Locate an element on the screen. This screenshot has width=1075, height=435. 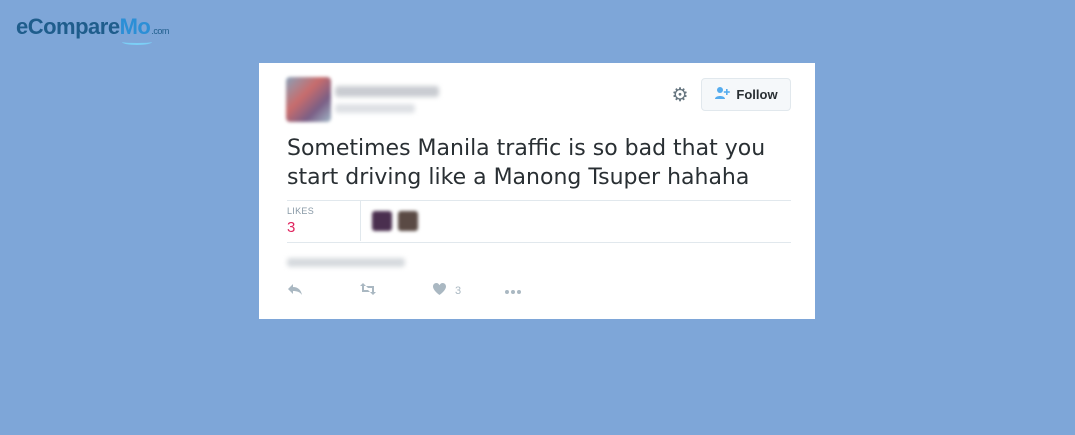
follow-button: Follow is located at coordinates (746, 94).